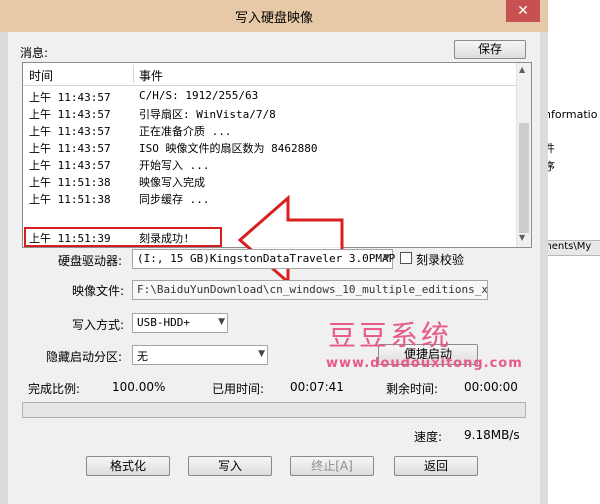 This screenshot has width=600, height=504. What do you see at coordinates (406, 258) in the screenshot?
I see `verify-checkbox` at bounding box center [406, 258].